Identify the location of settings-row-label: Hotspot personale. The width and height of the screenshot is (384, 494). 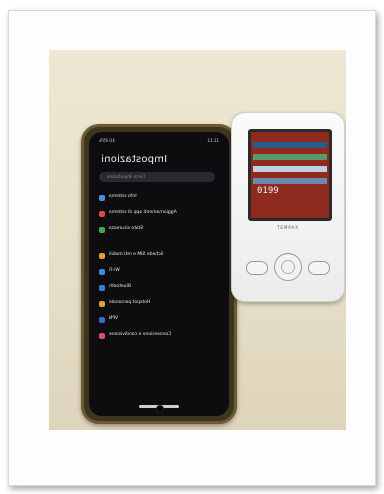
(130, 302).